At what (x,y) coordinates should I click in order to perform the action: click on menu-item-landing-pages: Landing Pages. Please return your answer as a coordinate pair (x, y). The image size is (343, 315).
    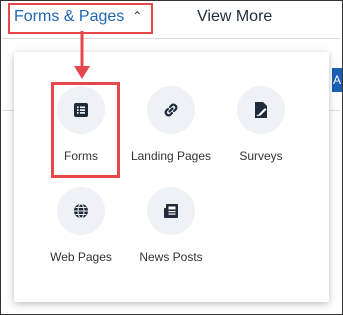
    Looking at the image, I should click on (171, 125).